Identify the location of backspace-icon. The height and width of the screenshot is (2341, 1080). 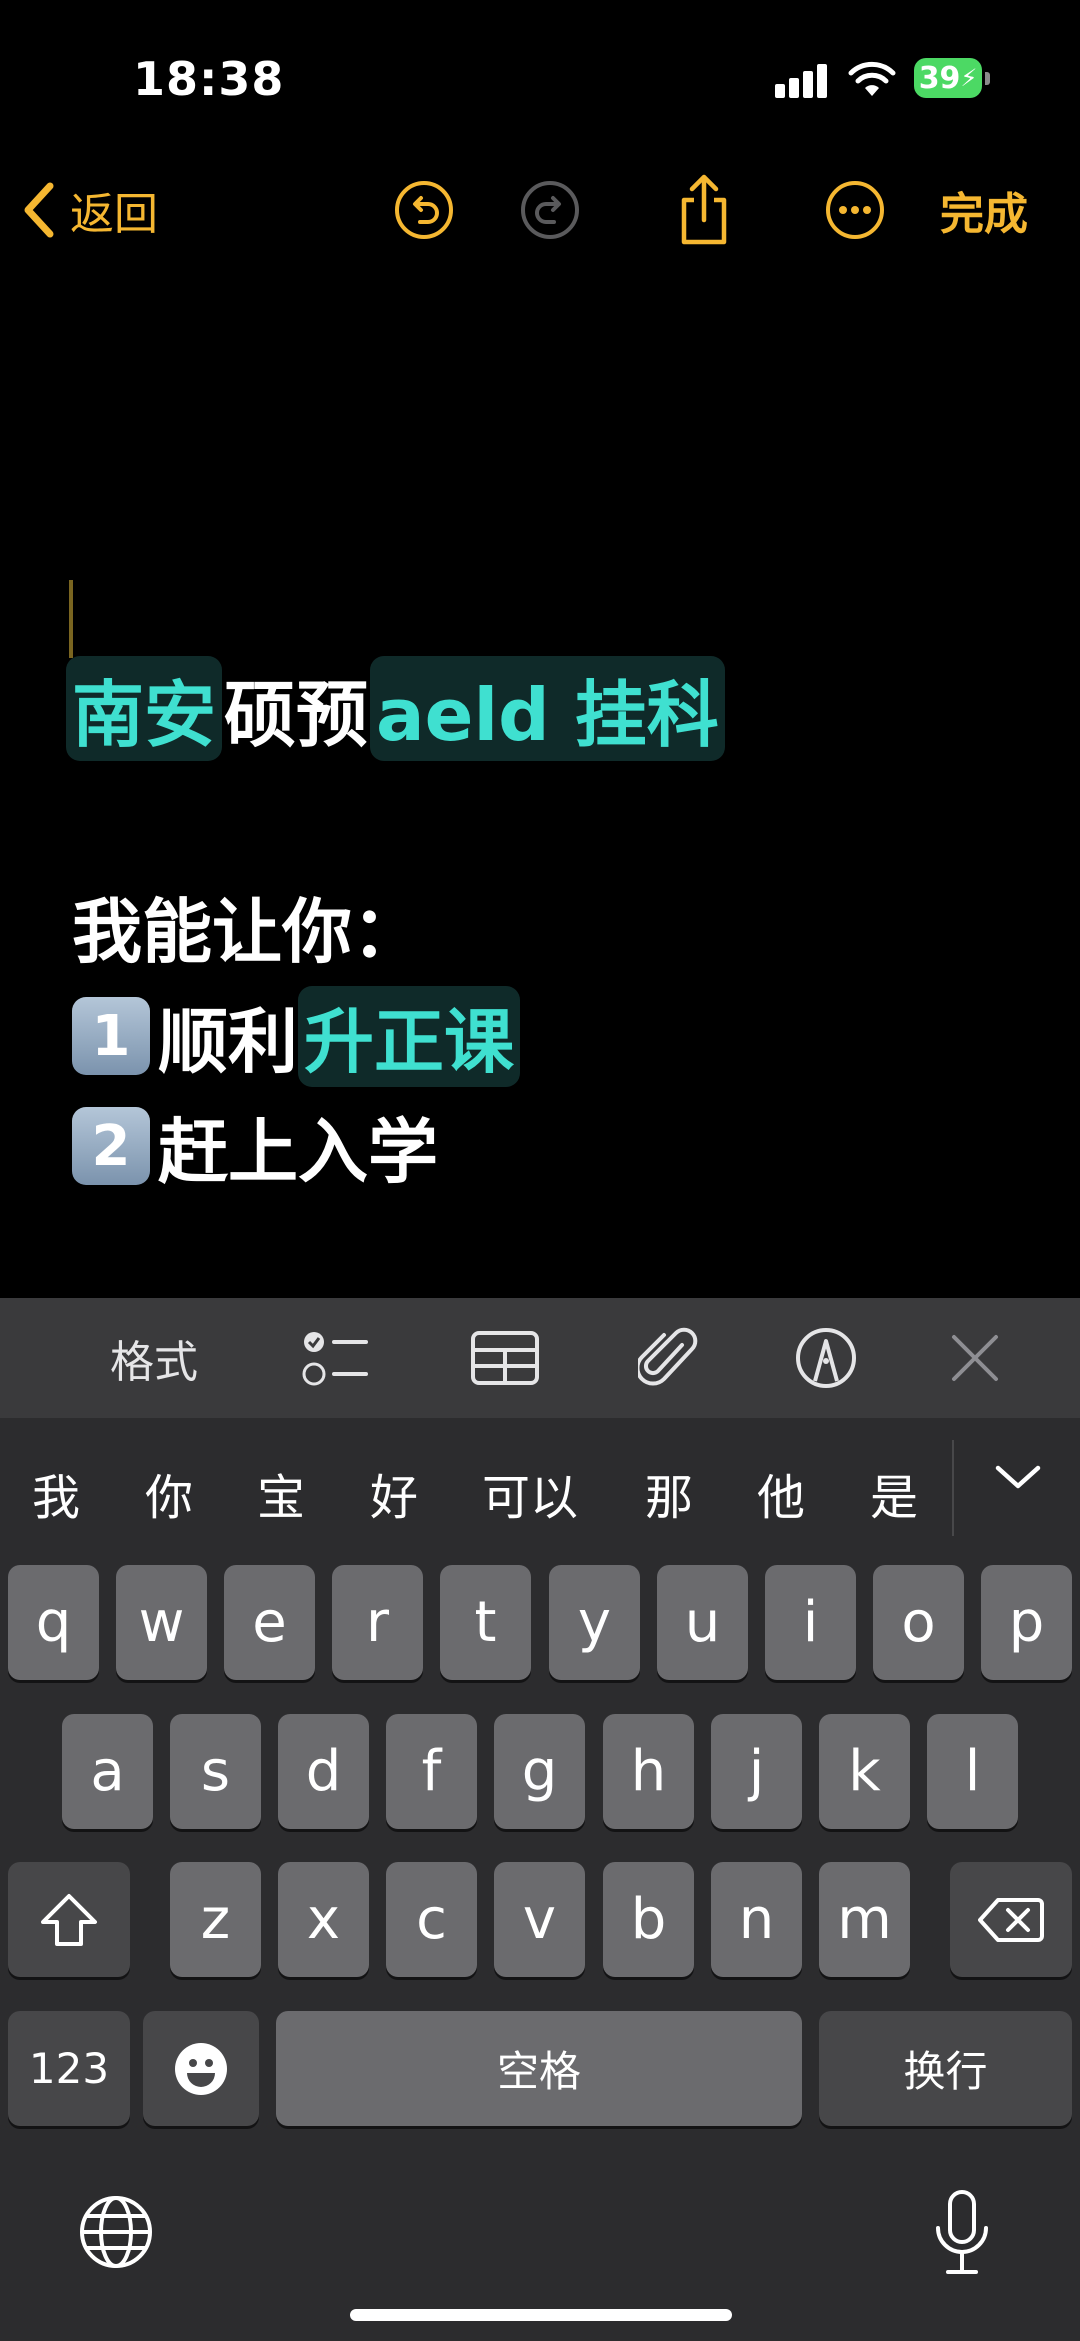
(1011, 1919).